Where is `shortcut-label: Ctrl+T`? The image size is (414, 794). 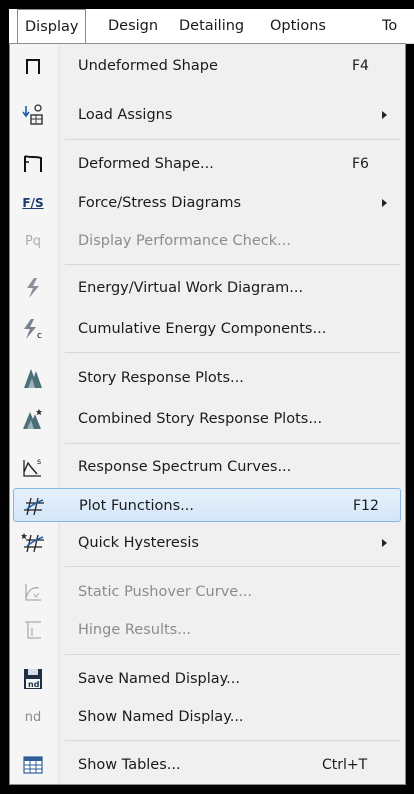 shortcut-label: Ctrl+T is located at coordinates (345, 765).